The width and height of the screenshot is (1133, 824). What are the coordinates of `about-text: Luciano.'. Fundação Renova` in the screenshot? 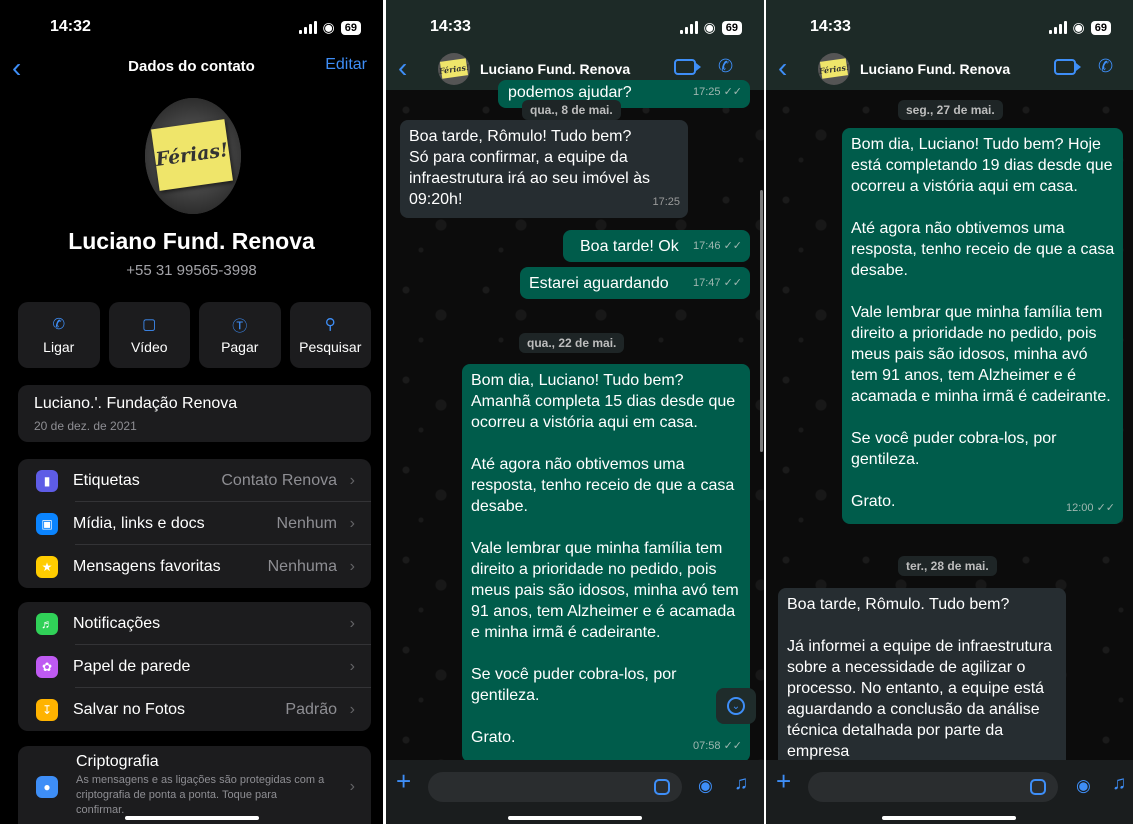 It's located at (136, 403).